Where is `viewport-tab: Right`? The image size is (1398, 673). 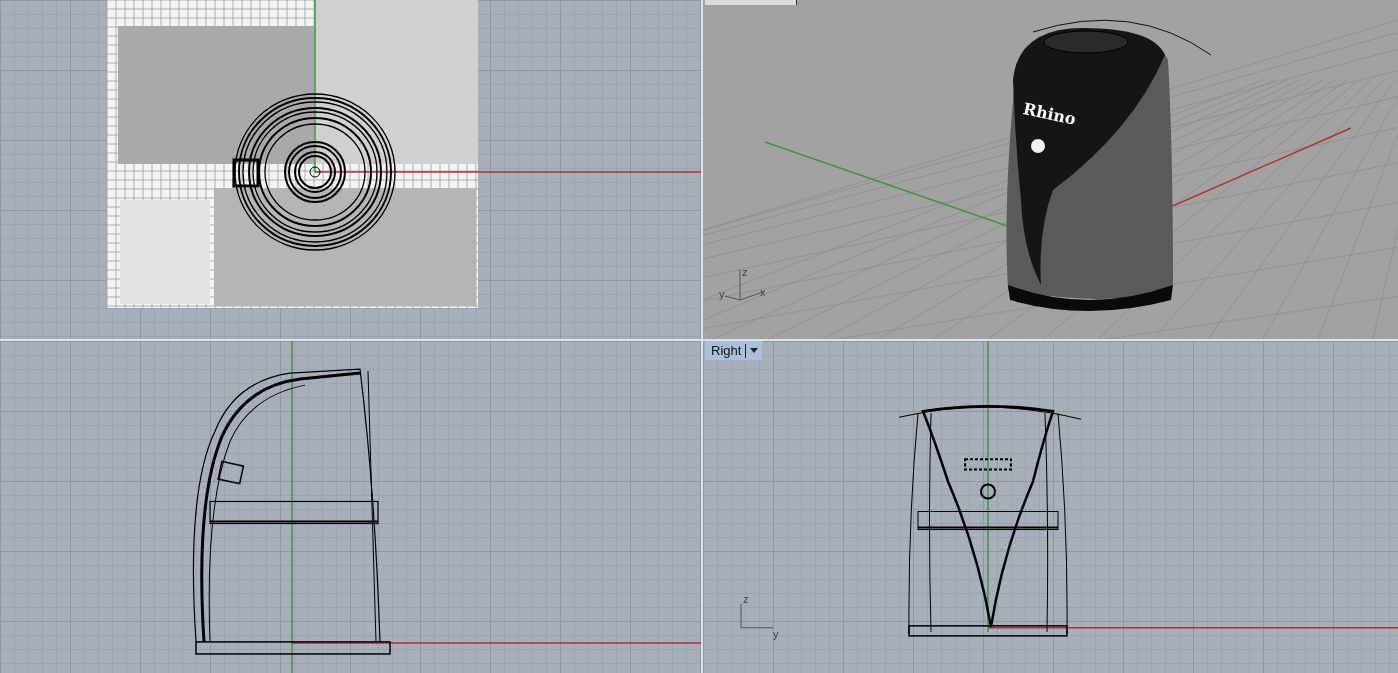 viewport-tab: Right is located at coordinates (734, 350).